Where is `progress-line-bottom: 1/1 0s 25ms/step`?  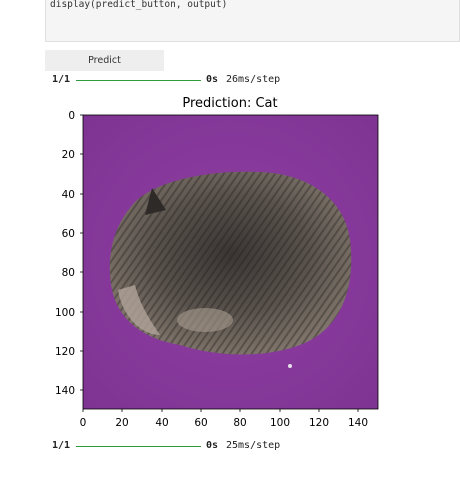
progress-line-bottom: 1/1 0s 25ms/step is located at coordinates (164, 447).